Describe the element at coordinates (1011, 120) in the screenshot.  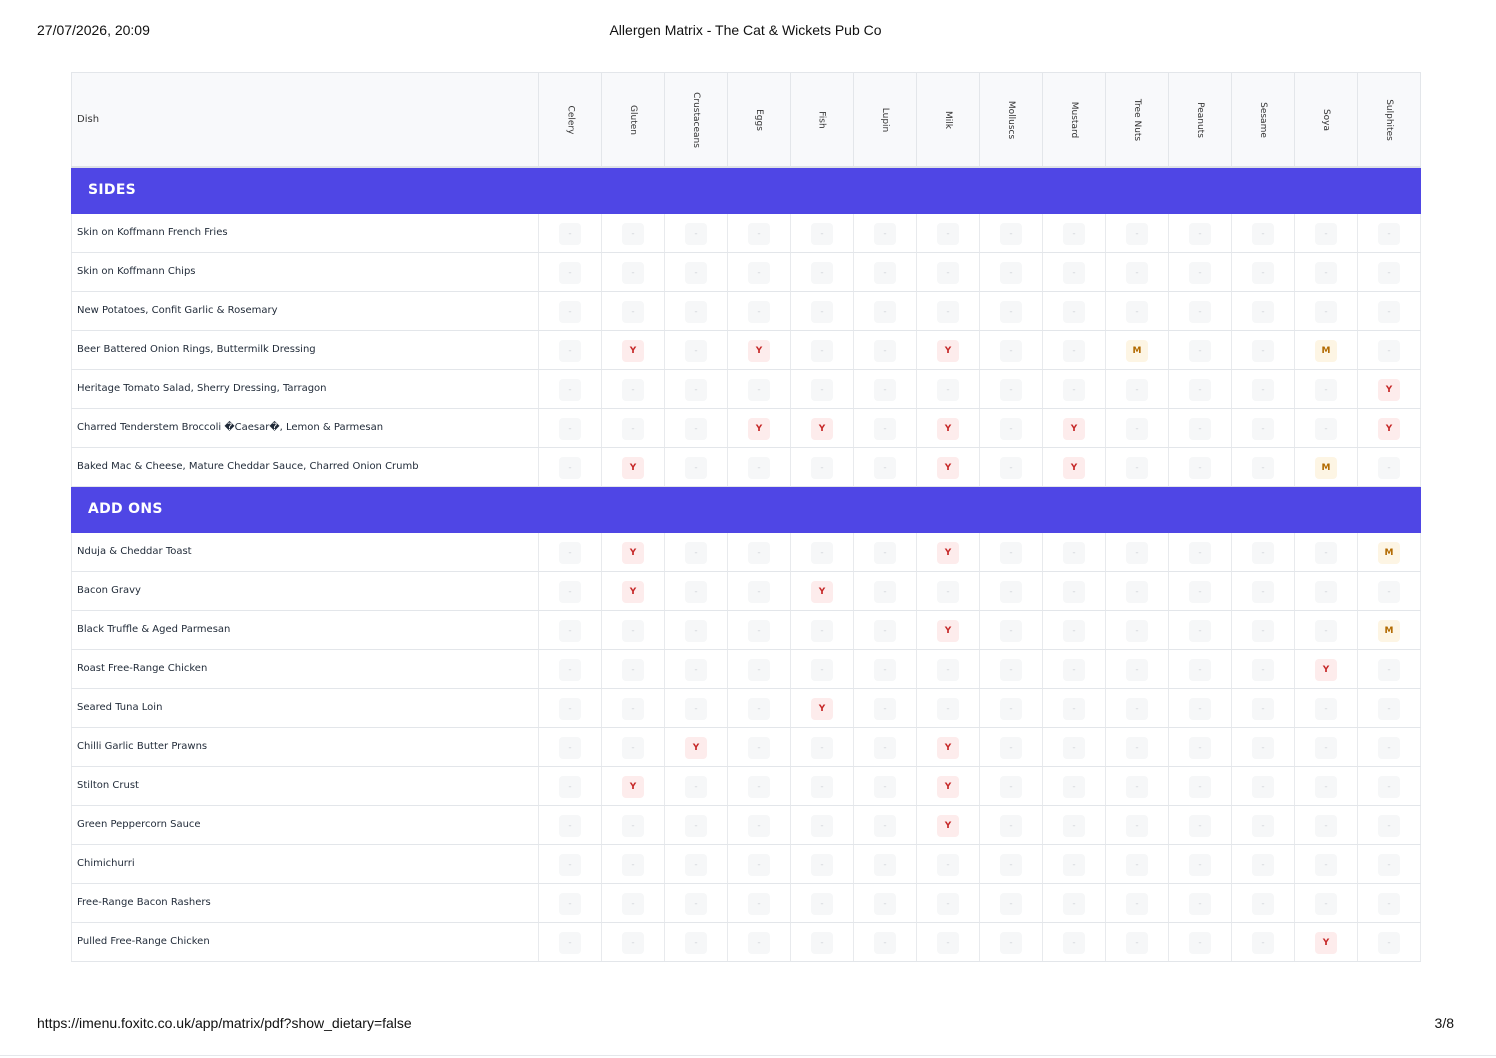
I see `allergen-column-header: Molluscs` at that location.